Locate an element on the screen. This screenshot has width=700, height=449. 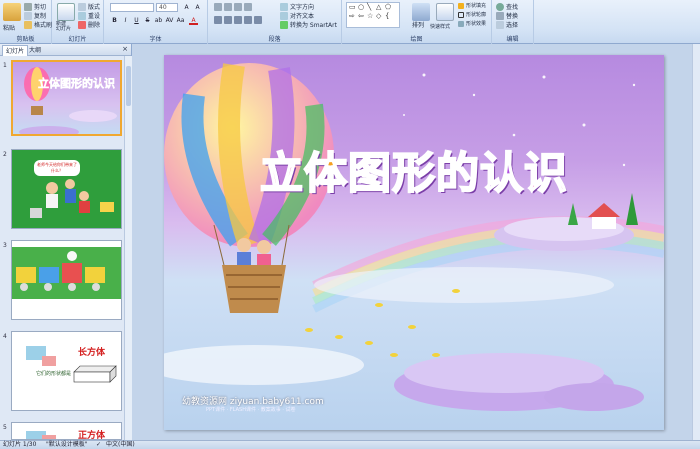
delete-button: 删除 is located at coordinates (89, 24).